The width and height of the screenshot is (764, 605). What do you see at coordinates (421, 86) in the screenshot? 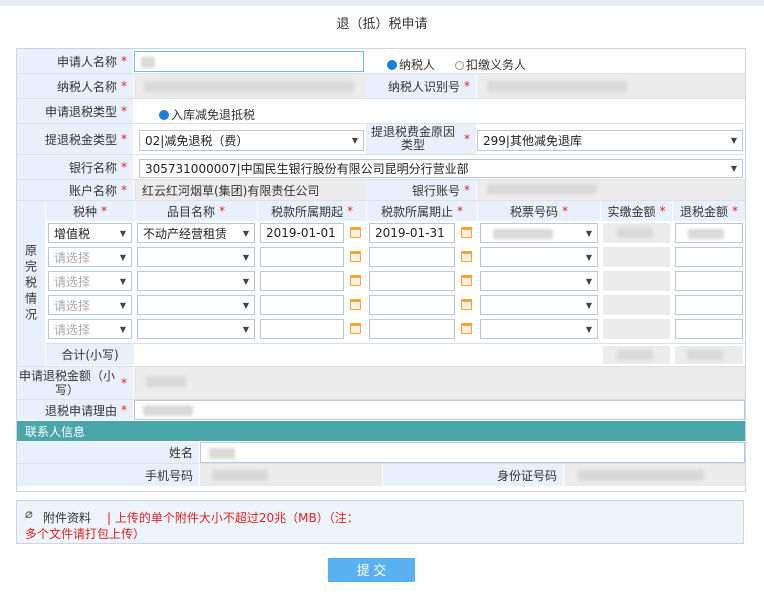
I see `taxpayer-id-label: 纳税人识别号 *` at bounding box center [421, 86].